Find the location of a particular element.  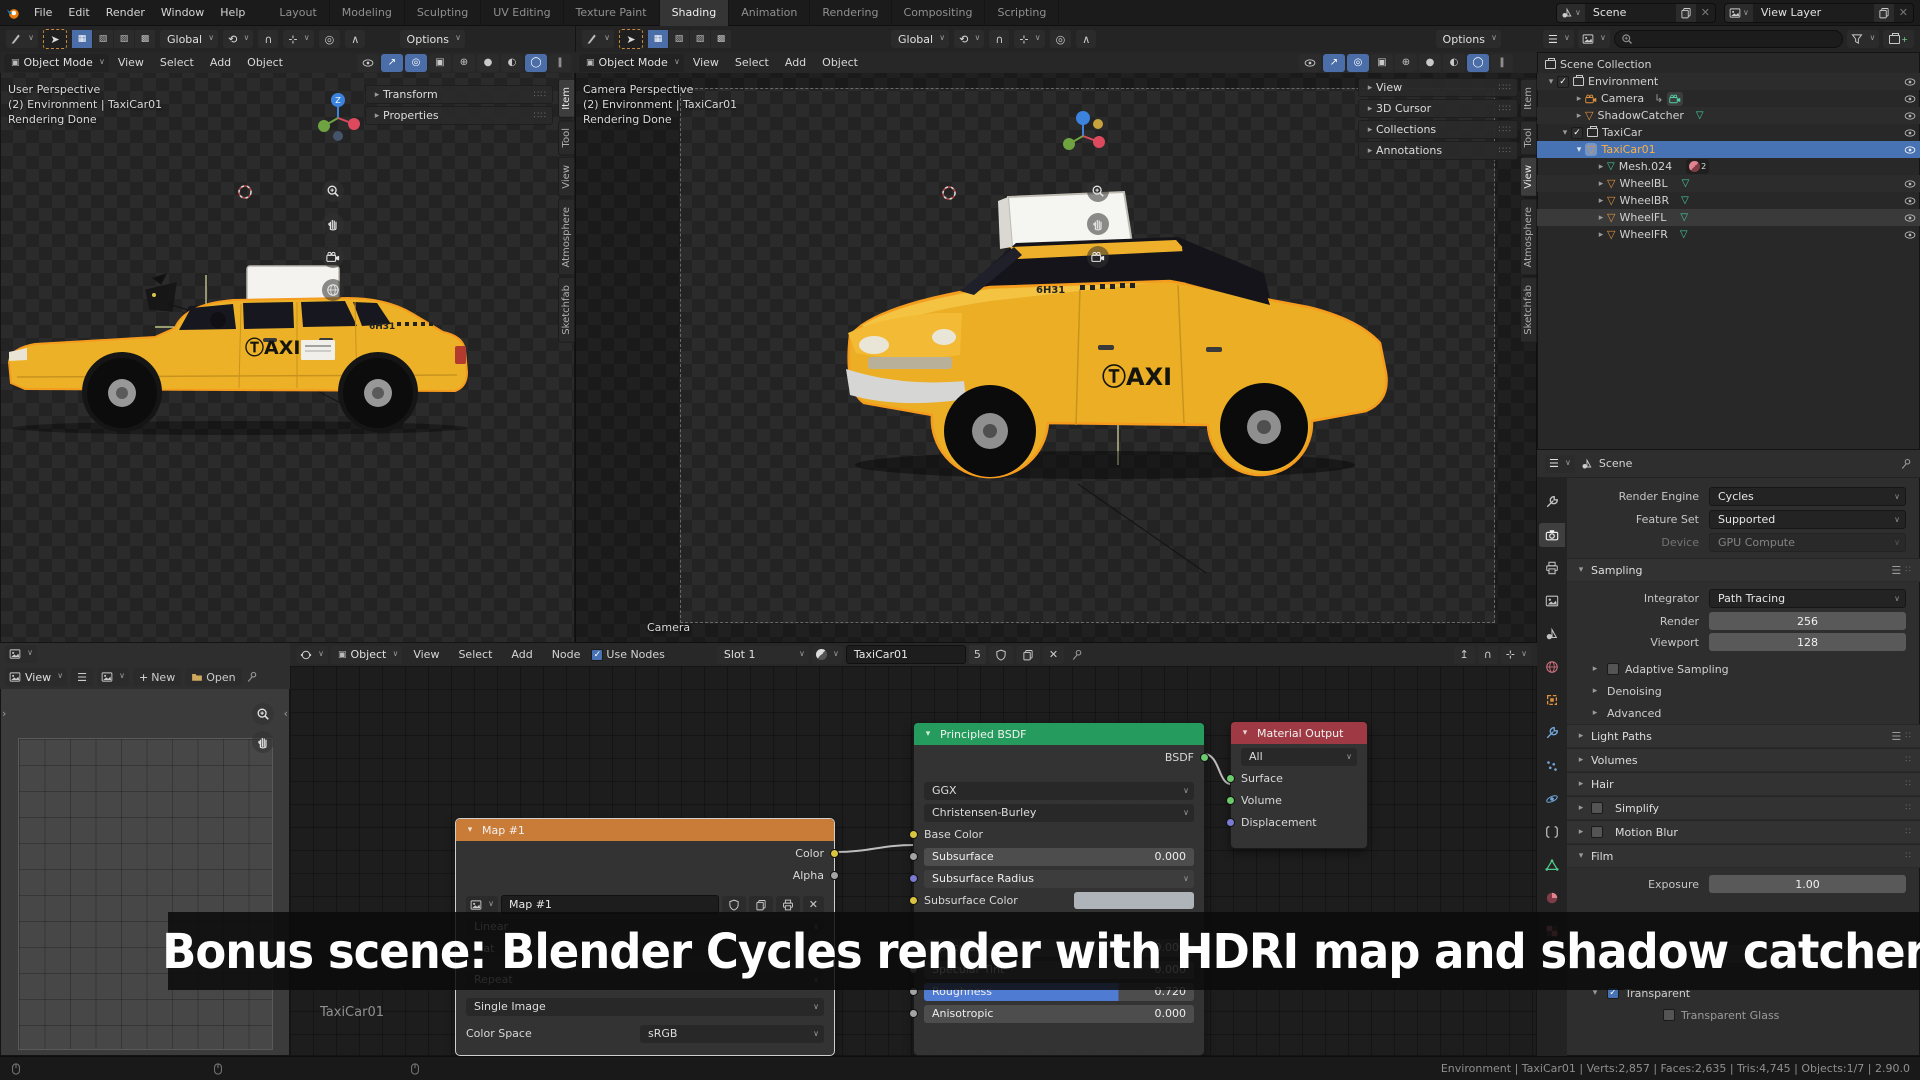

new-scene-button is located at coordinates (1685, 12).